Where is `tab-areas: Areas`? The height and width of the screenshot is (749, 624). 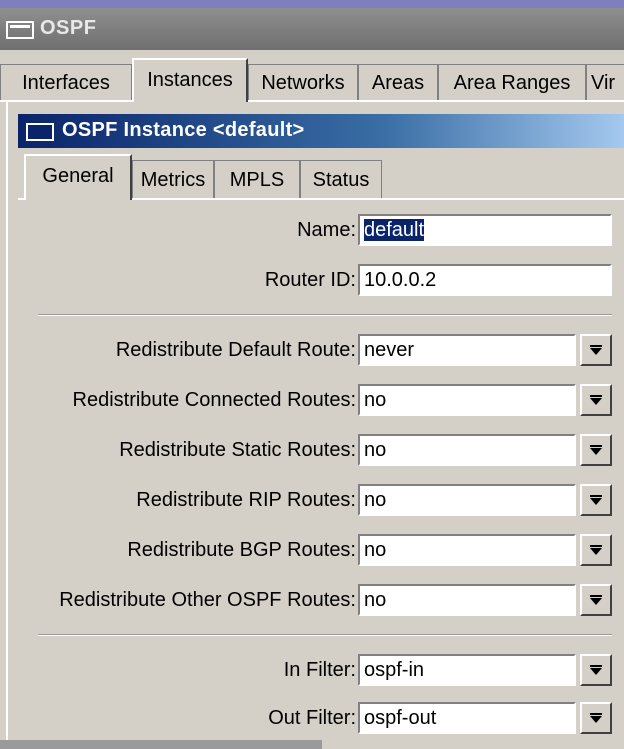
tab-areas: Areas is located at coordinates (398, 82).